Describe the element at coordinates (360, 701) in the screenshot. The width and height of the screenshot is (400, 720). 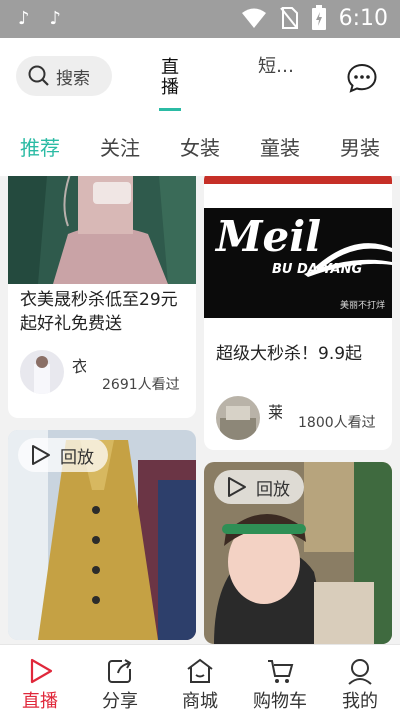
I see `nav-label: 我的` at that location.